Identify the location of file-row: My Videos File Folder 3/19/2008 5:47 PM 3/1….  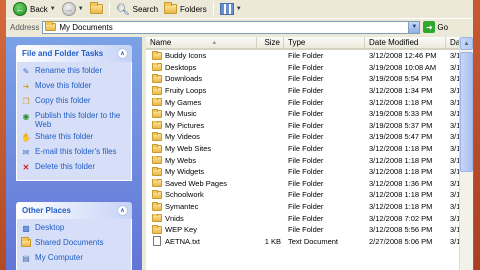
(309, 137).